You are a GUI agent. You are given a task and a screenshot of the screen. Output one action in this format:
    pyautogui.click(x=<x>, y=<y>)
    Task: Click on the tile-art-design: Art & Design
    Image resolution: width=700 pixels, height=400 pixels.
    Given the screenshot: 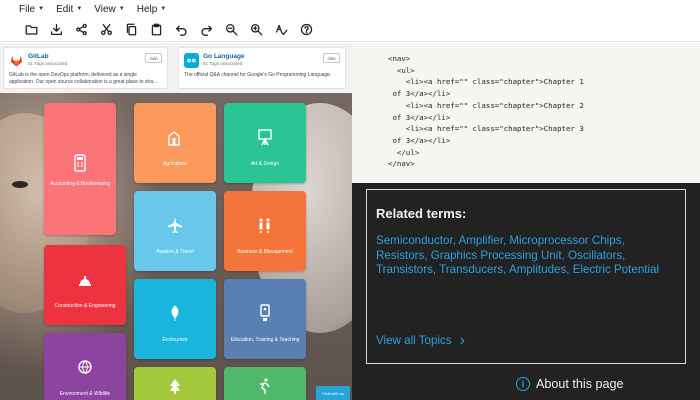 What is the action you would take?
    pyautogui.click(x=265, y=143)
    